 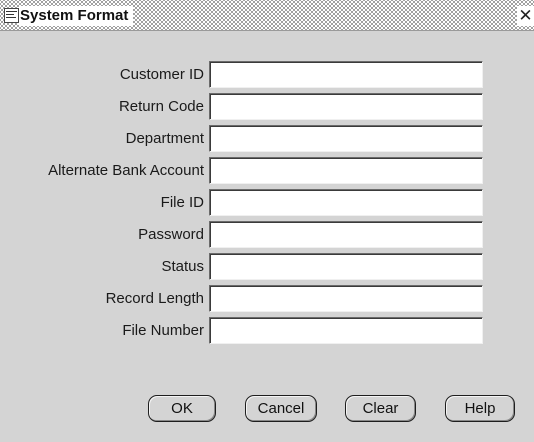 What do you see at coordinates (380, 408) in the screenshot?
I see `clear-button: Clear` at bounding box center [380, 408].